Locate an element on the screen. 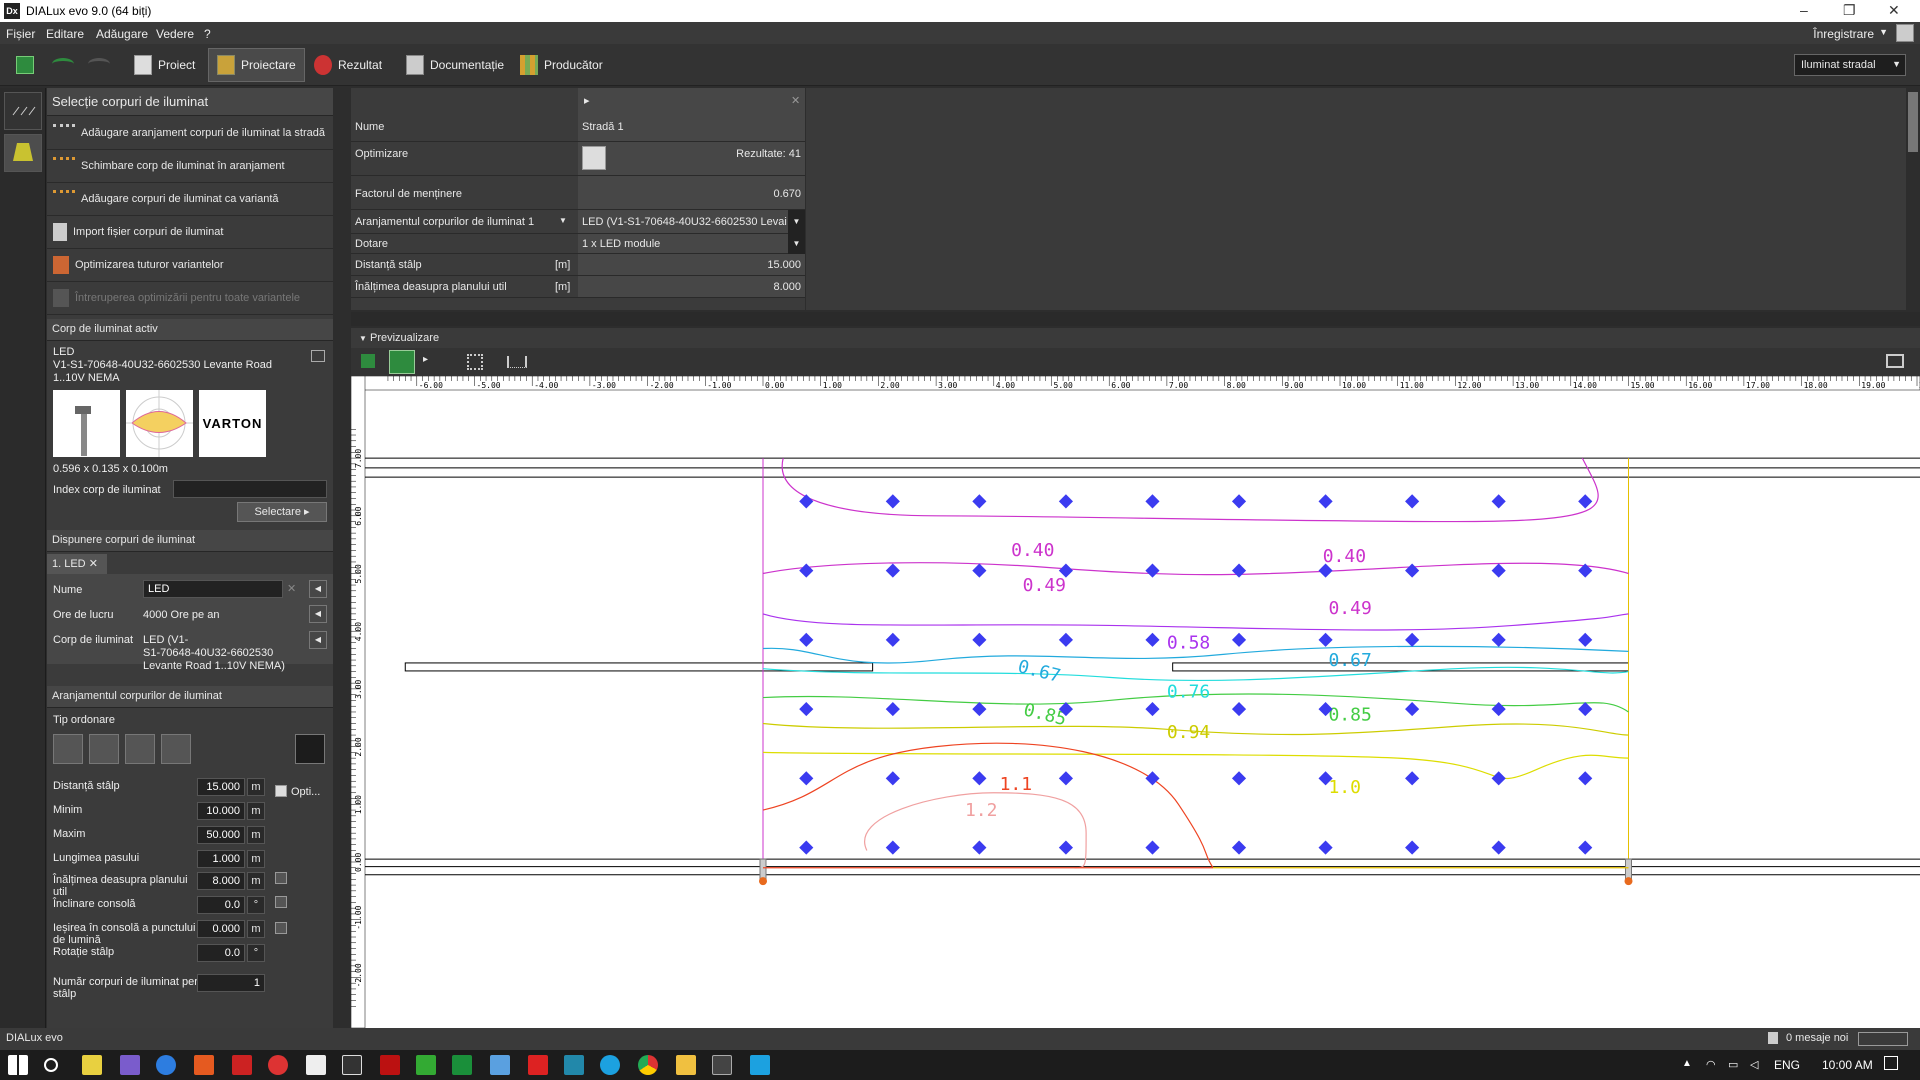  chevron-up-icon: ▲ is located at coordinates (1687, 1063).